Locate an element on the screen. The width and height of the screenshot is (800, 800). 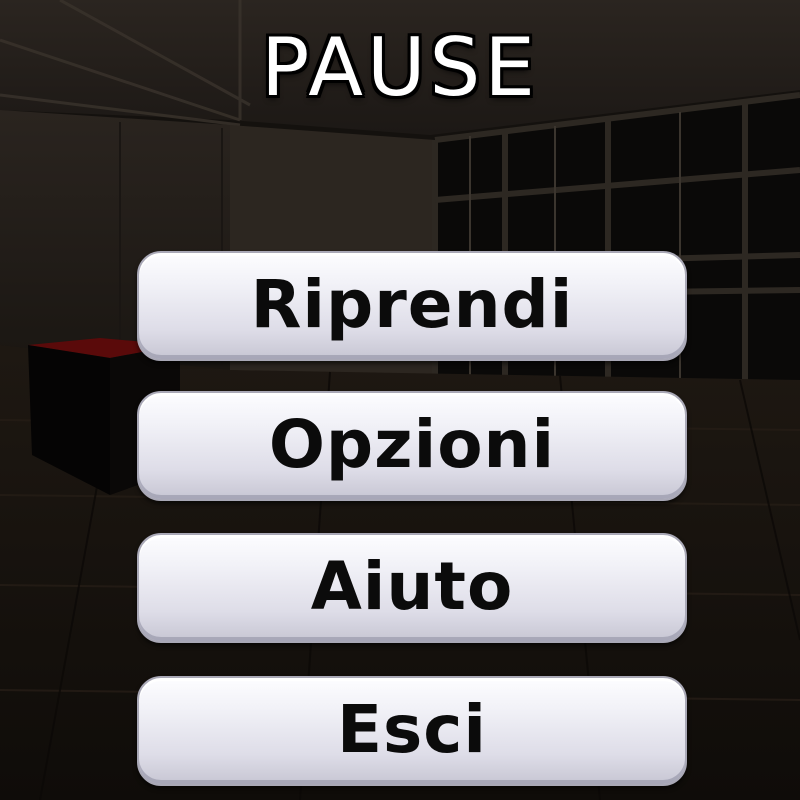
quit-button: Esci is located at coordinates (412, 731).